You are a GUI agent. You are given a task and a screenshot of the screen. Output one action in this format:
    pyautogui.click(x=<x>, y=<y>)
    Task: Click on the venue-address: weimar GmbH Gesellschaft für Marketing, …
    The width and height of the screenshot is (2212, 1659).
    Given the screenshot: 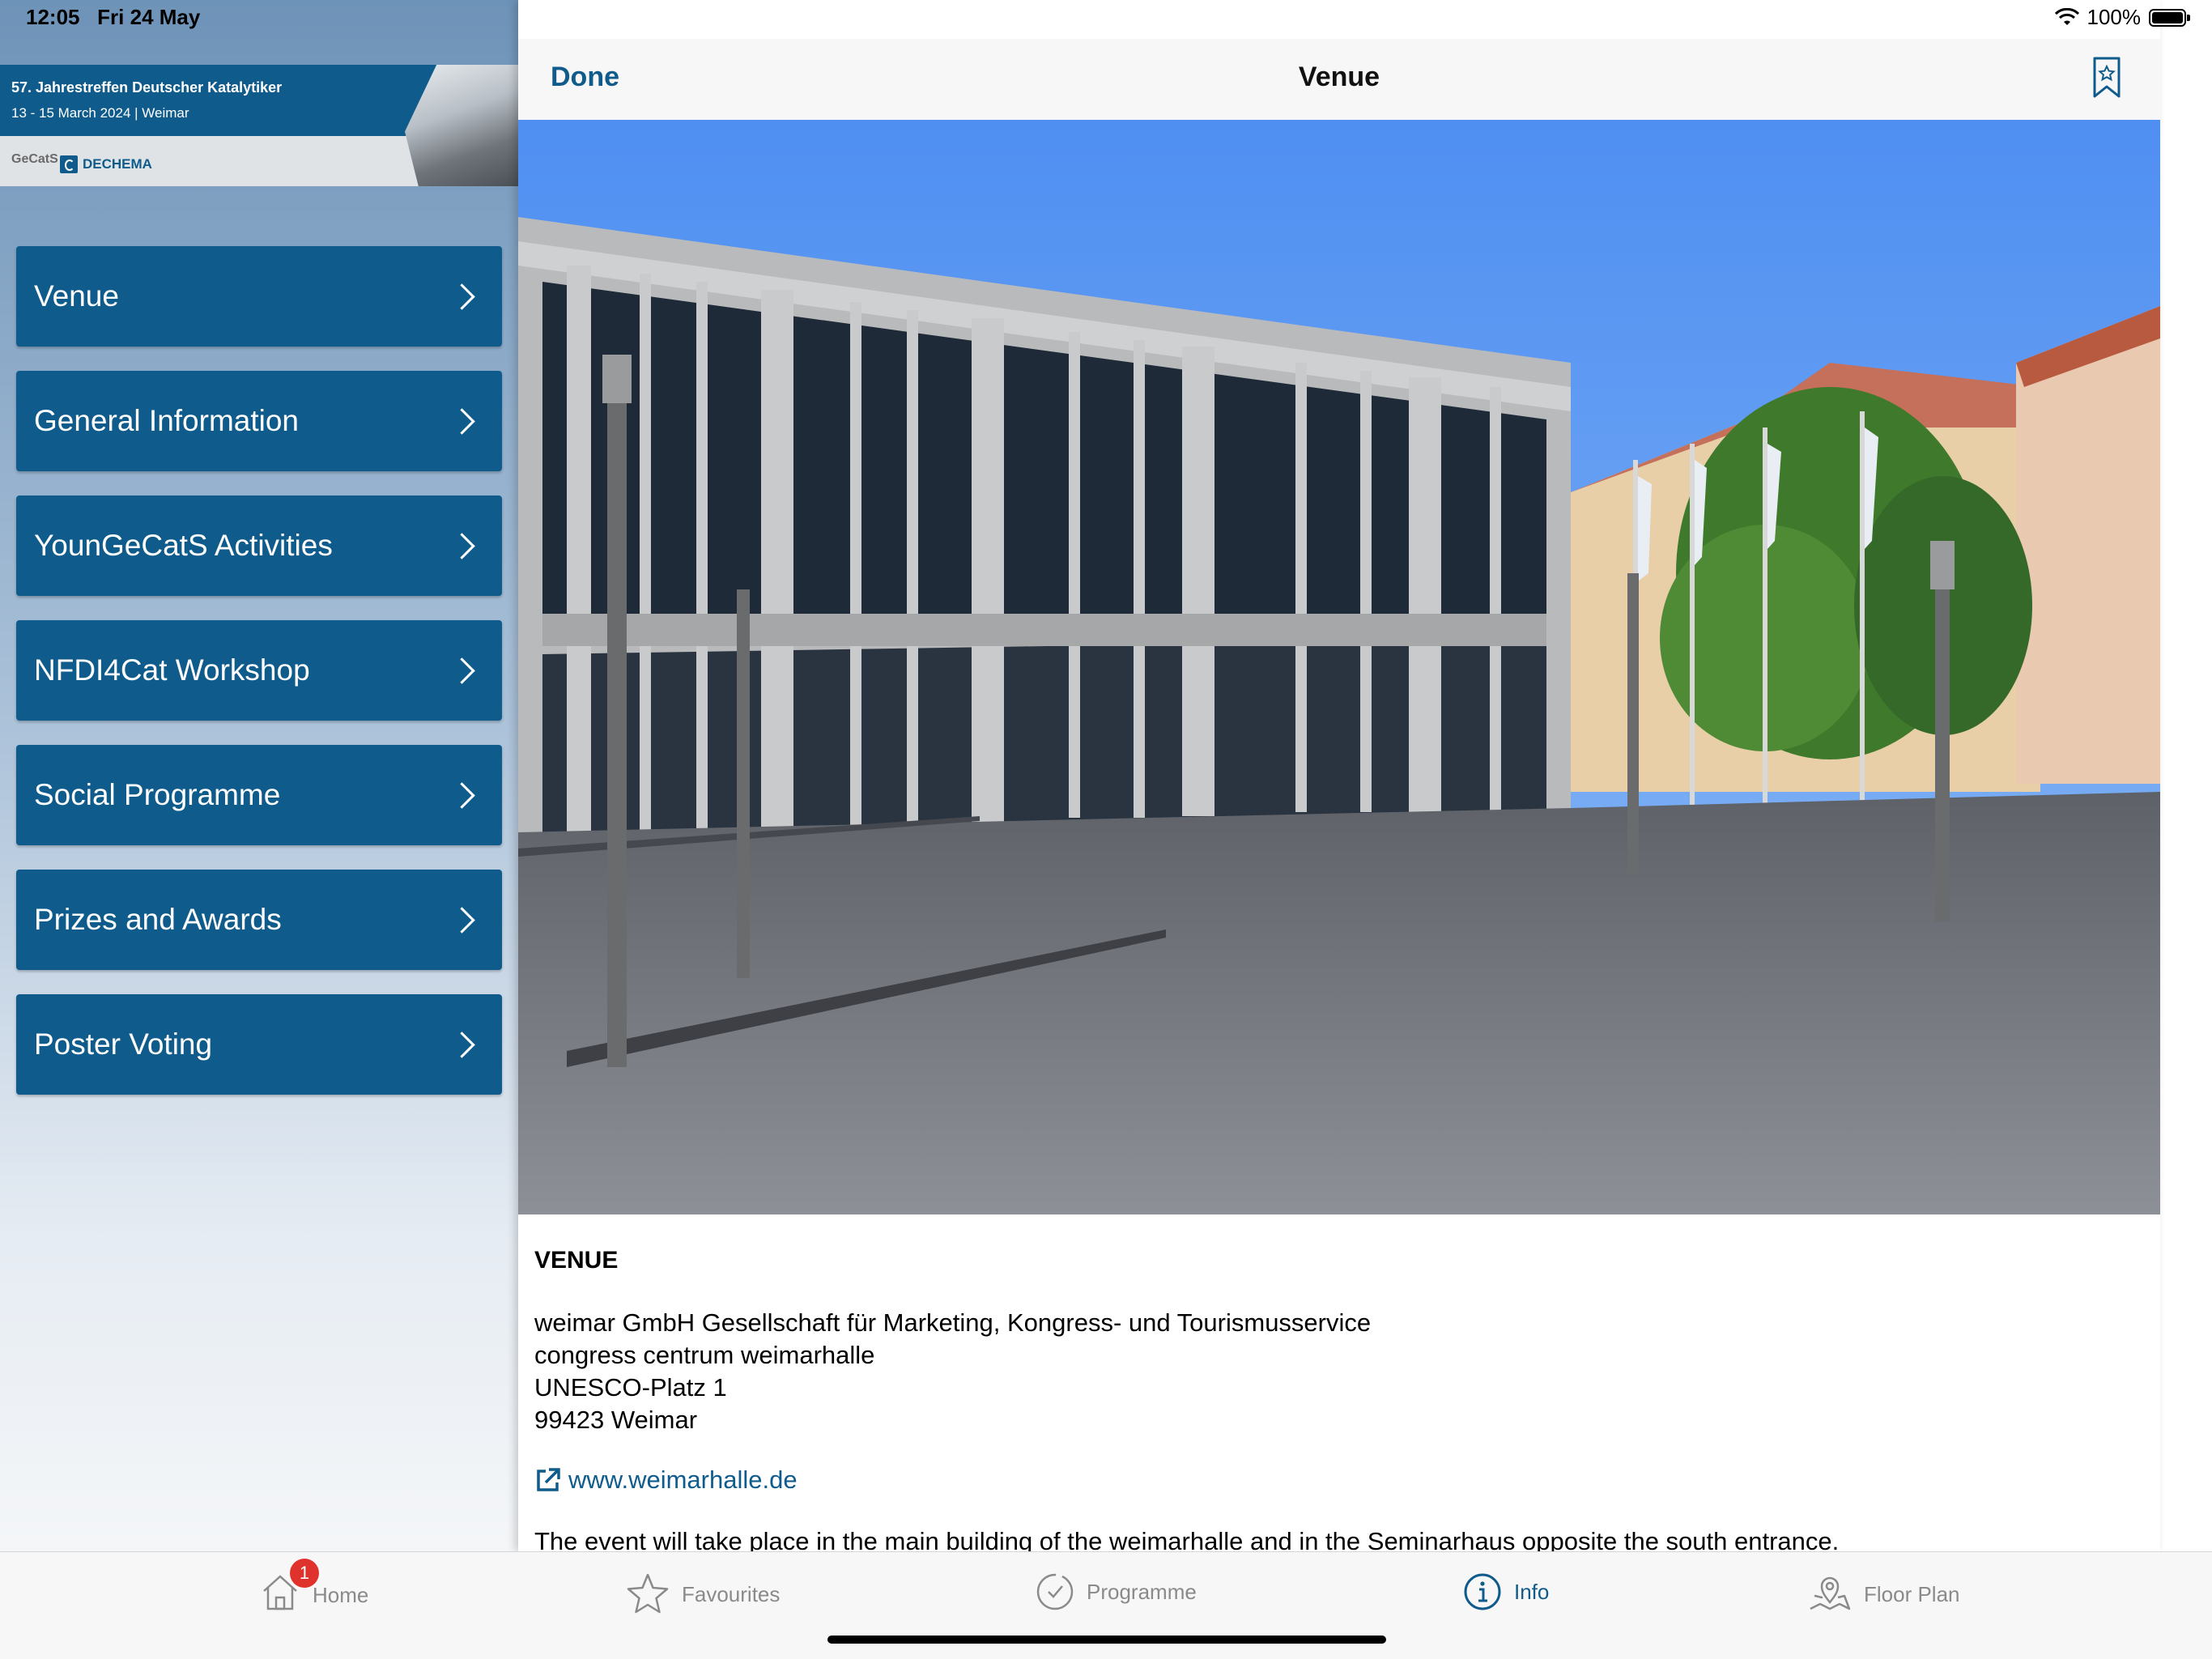 What is the action you would take?
    pyautogui.click(x=1336, y=1372)
    